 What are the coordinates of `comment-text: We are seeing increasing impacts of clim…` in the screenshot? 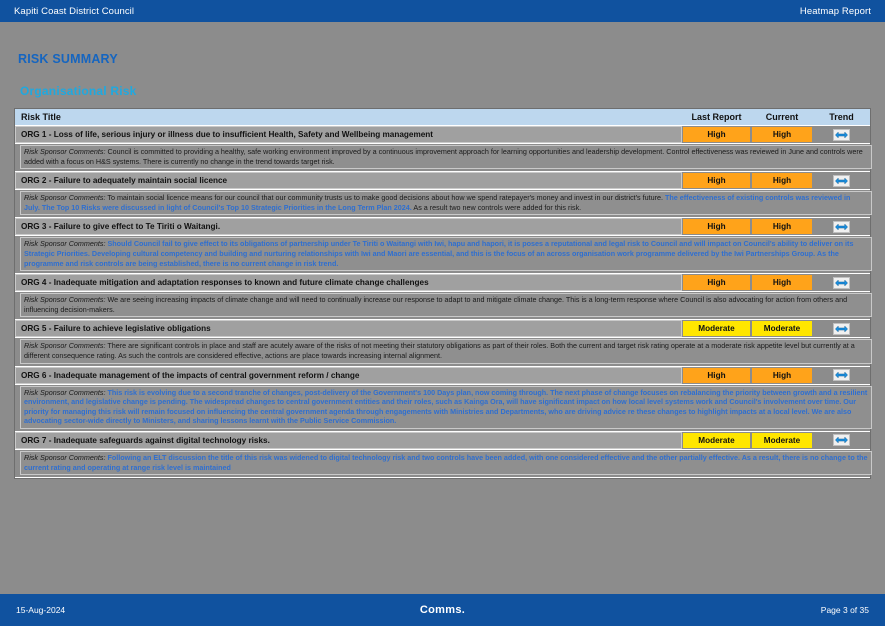 It's located at (436, 304).